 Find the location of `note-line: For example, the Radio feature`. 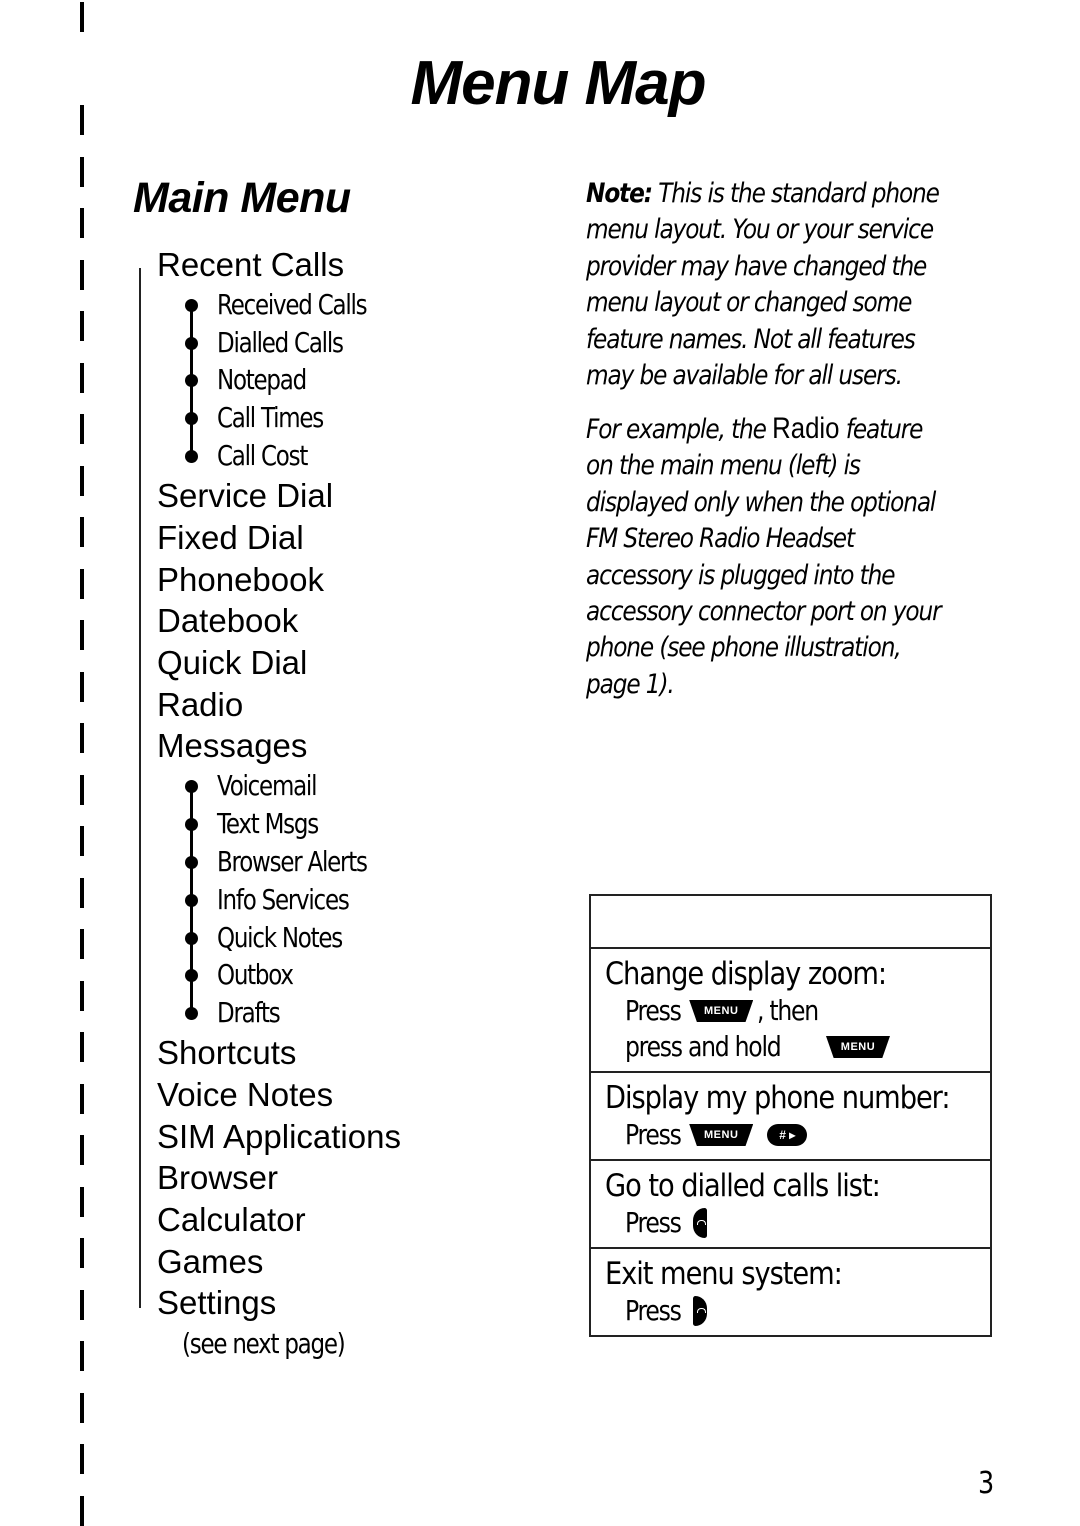

note-line: For example, the Radio feature is located at coordinates (754, 428).